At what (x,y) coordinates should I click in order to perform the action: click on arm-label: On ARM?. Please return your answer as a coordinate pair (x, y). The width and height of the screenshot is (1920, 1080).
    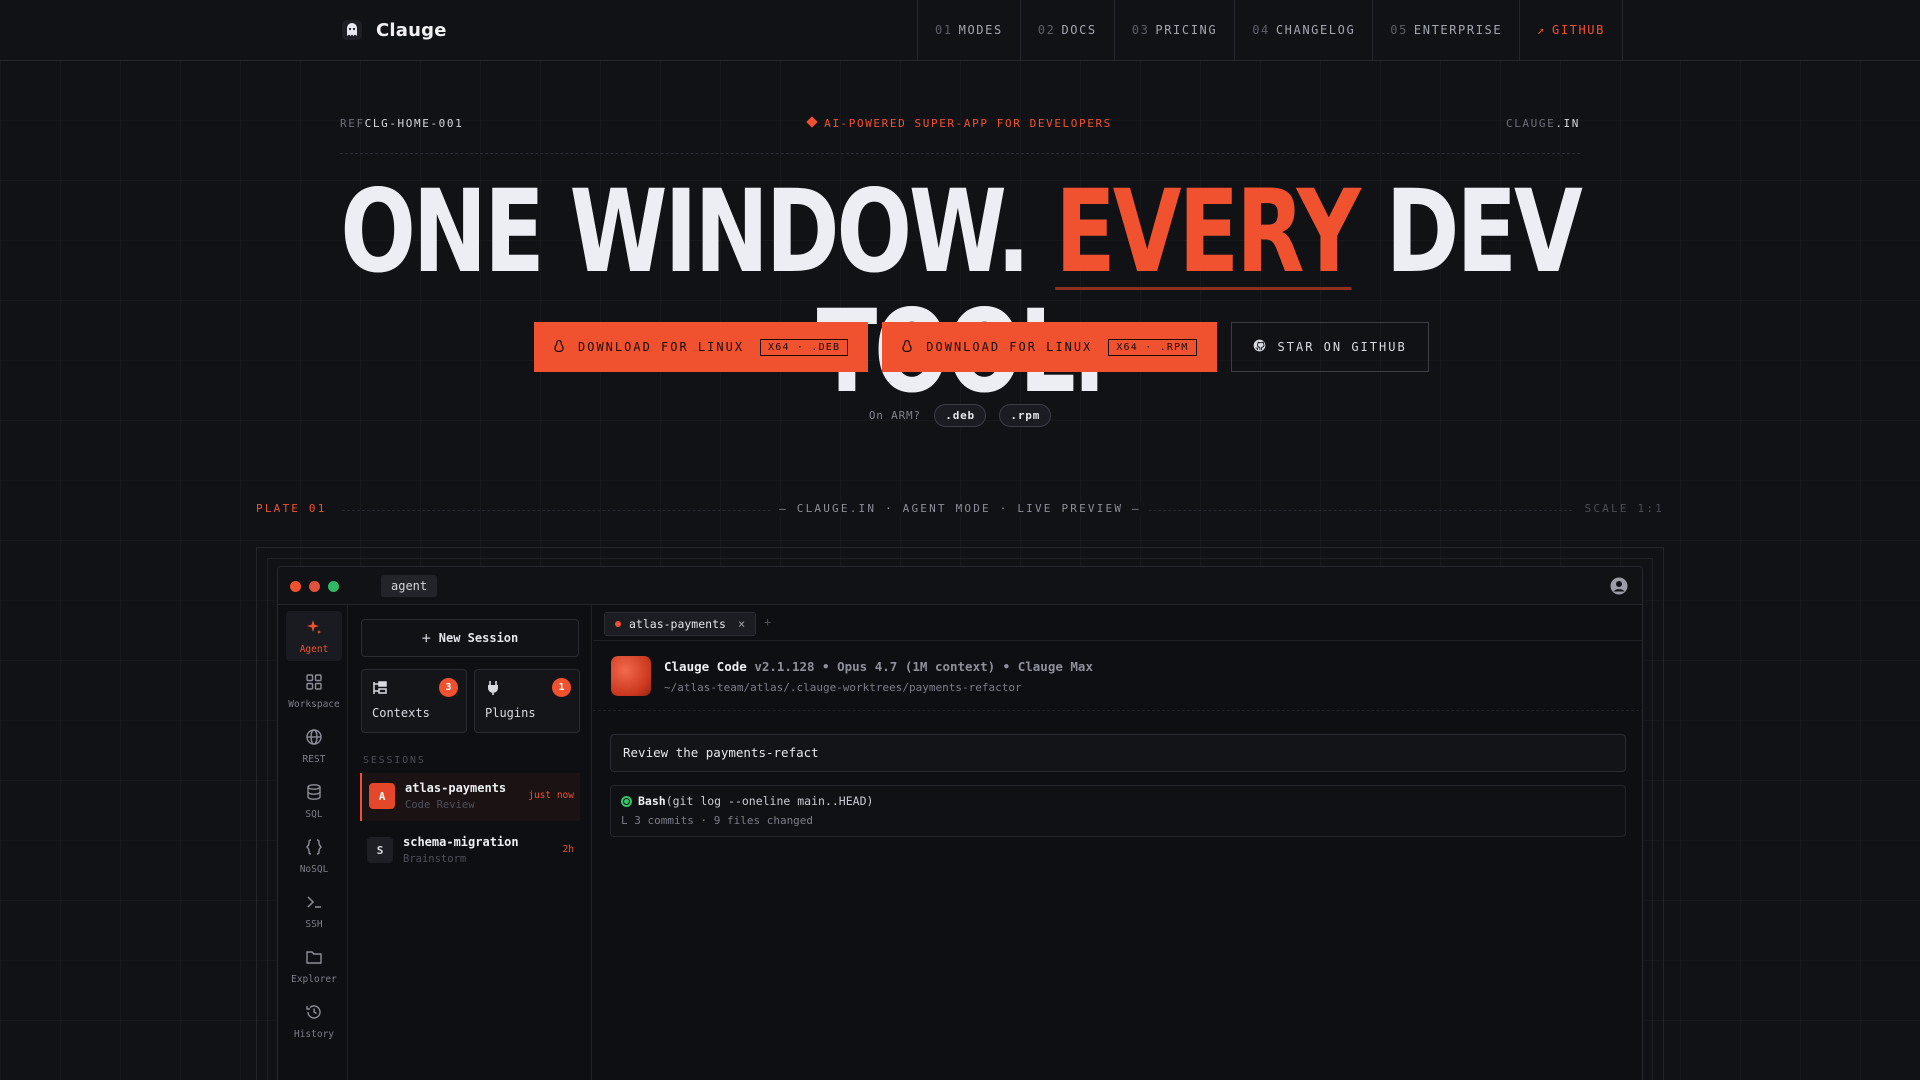
    Looking at the image, I should click on (894, 415).